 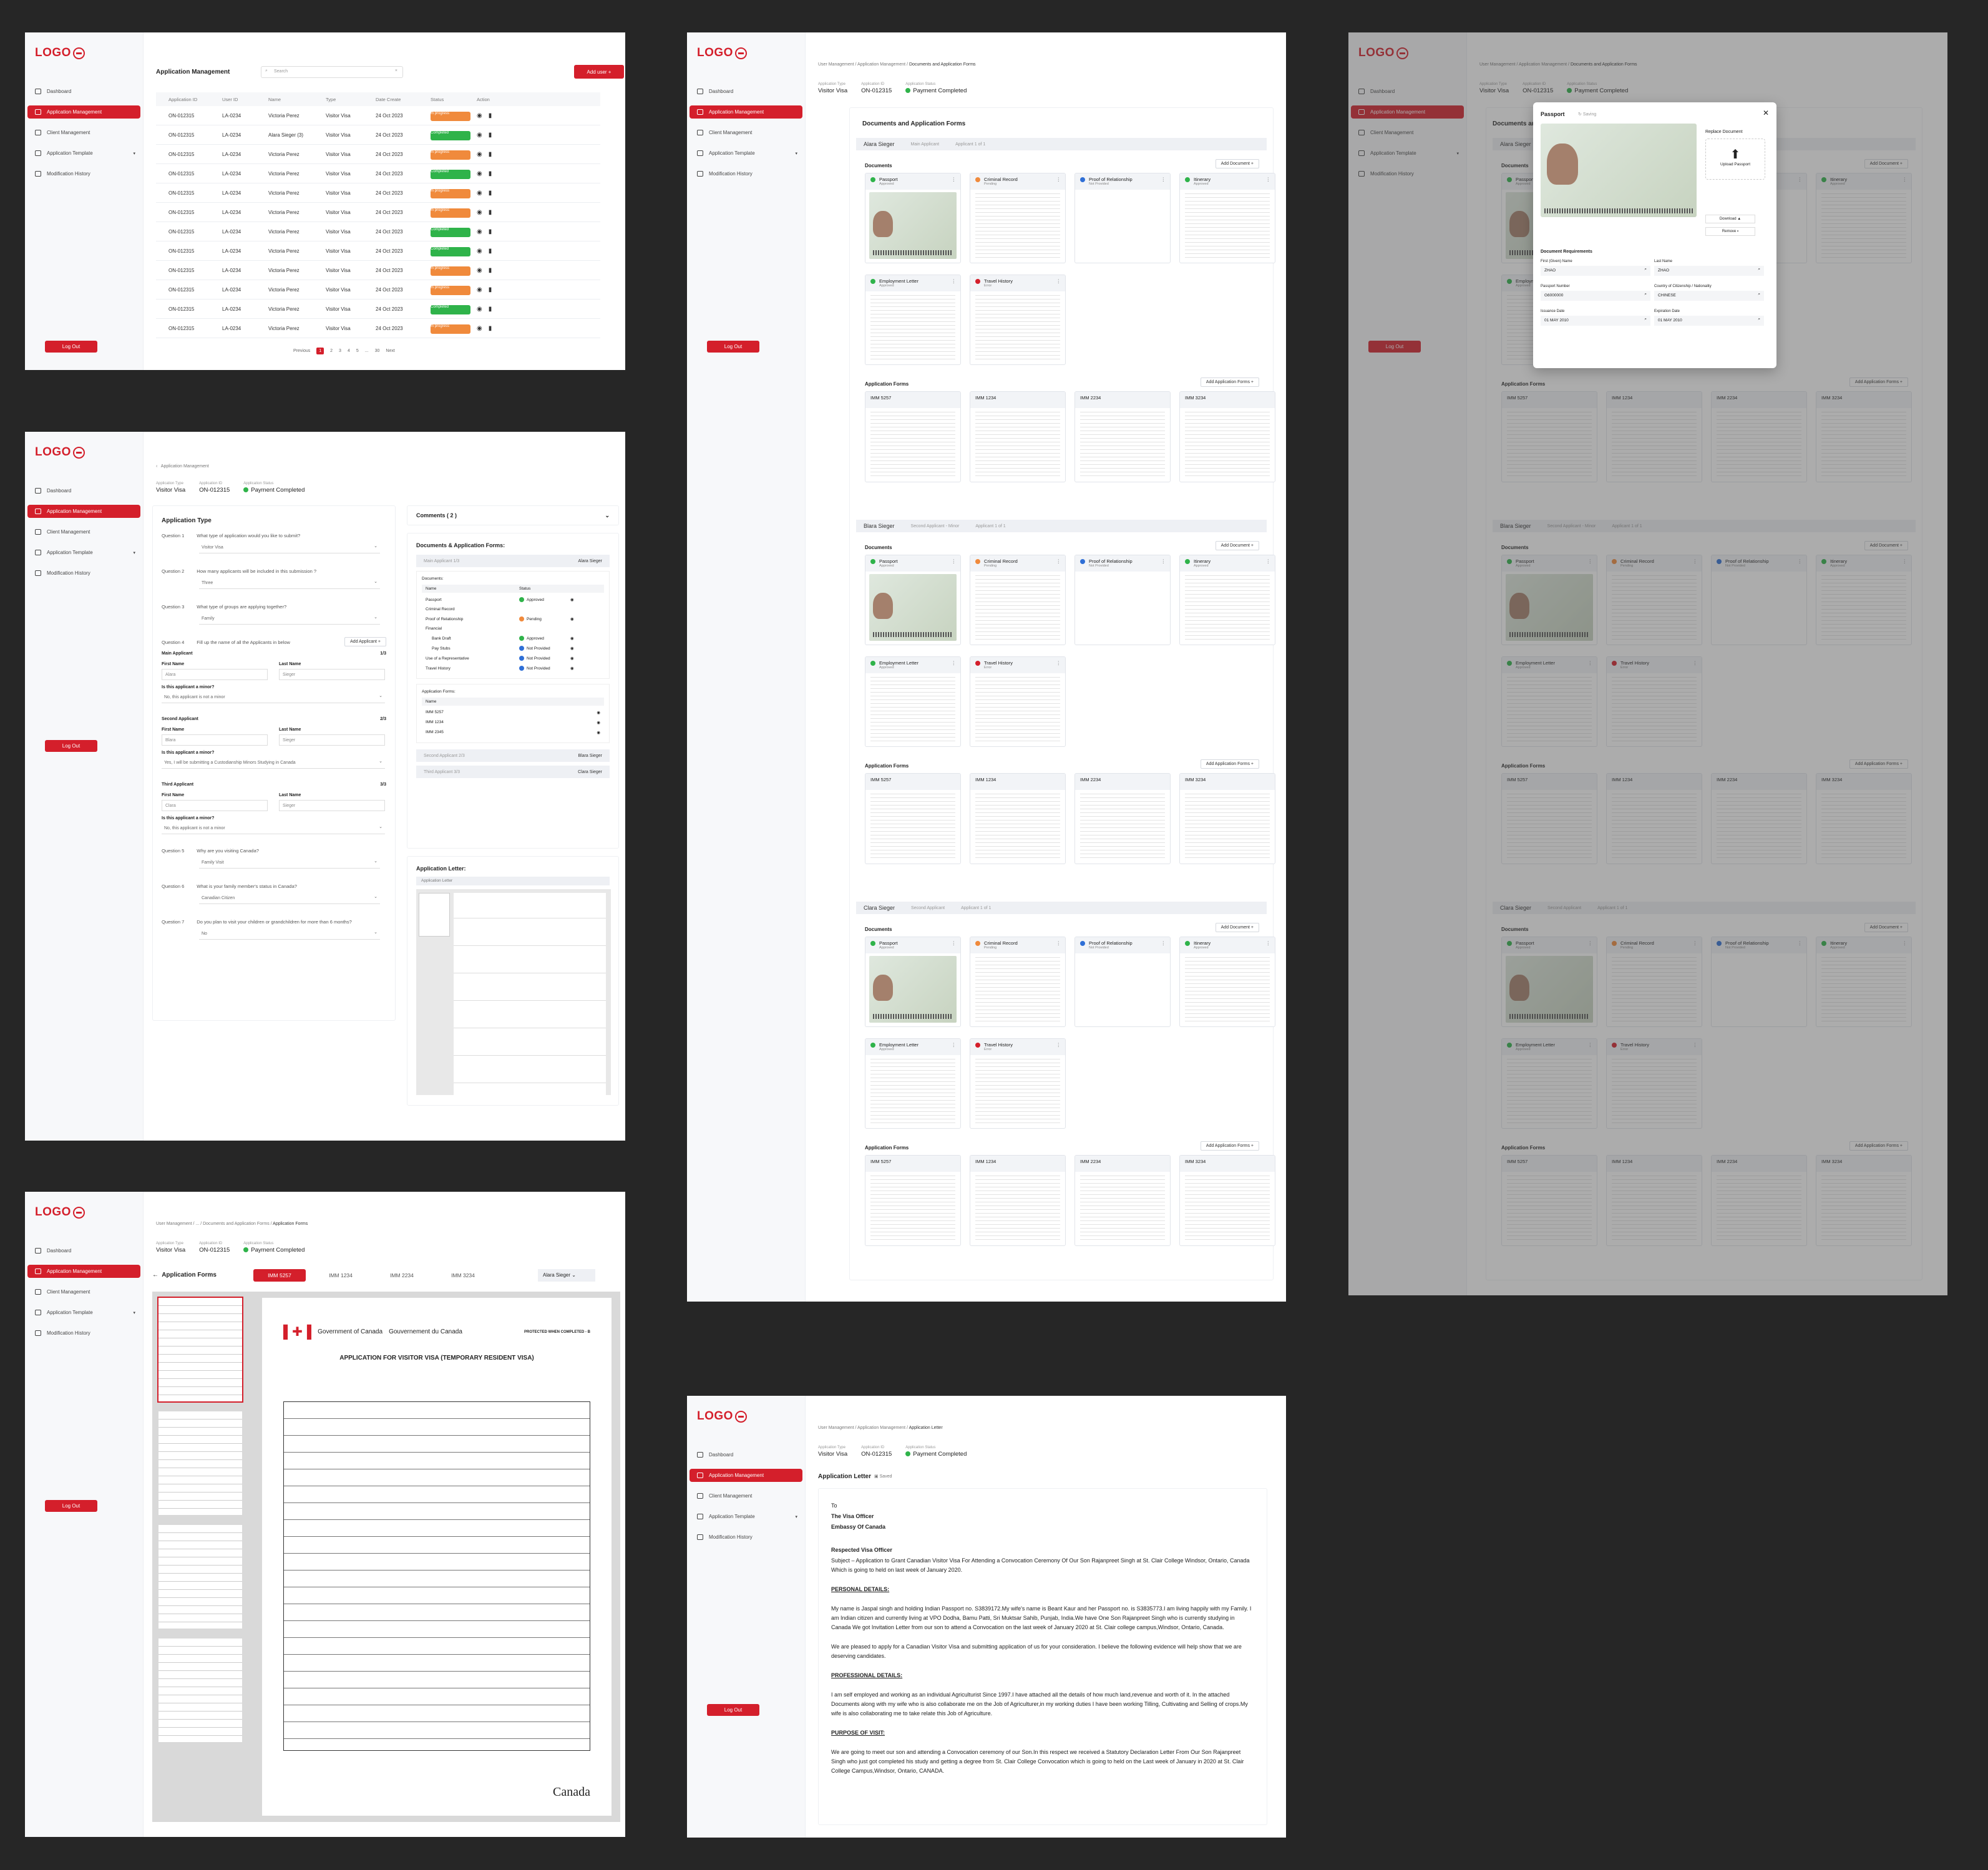 What do you see at coordinates (1766, 113) in the screenshot?
I see `close-icon: ✕` at bounding box center [1766, 113].